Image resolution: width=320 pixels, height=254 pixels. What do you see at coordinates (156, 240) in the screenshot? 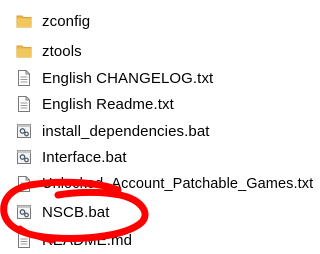
I see `file-item-readme-md: README.md` at bounding box center [156, 240].